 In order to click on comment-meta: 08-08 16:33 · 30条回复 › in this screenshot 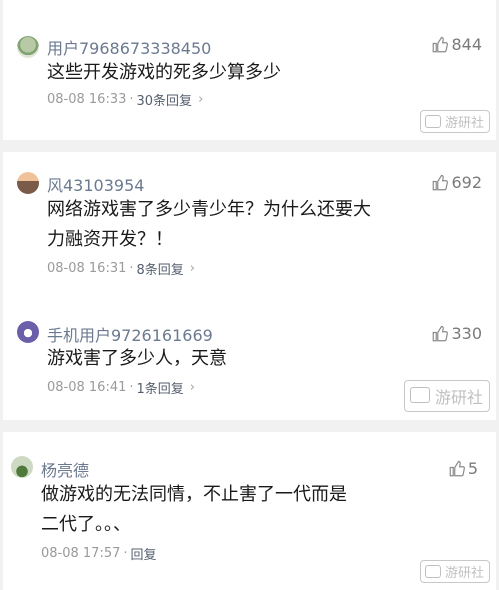, I will do `click(125, 99)`.